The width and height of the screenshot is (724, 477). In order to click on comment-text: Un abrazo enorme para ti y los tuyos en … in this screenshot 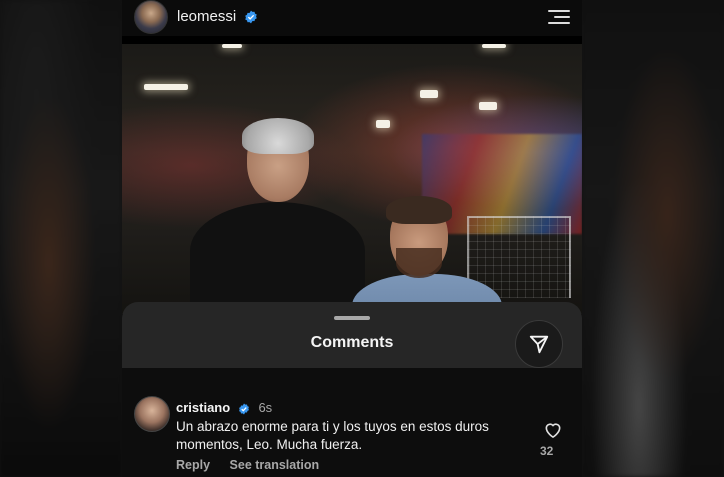, I will do `click(332, 435)`.